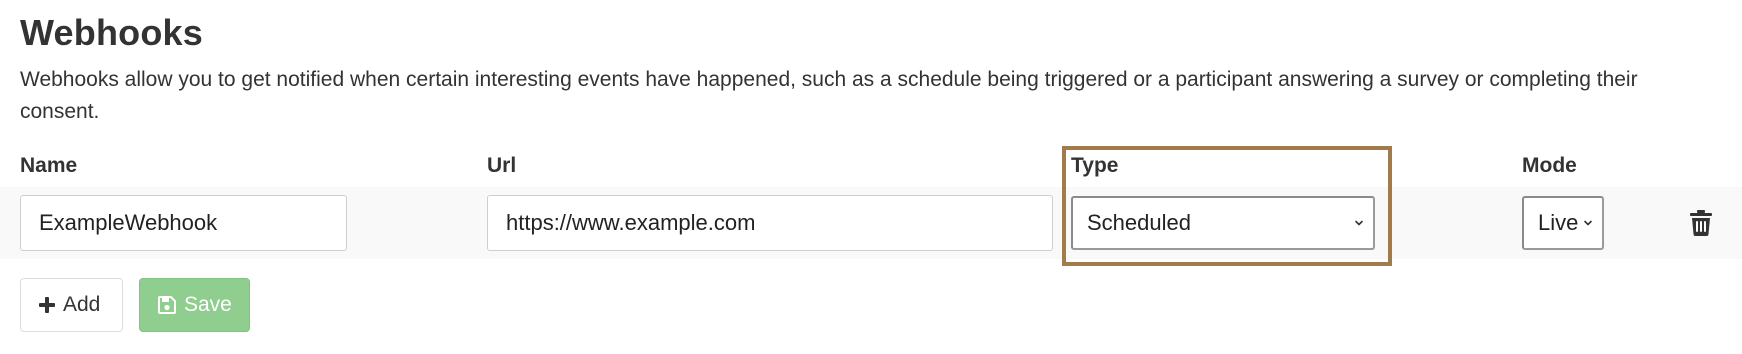 The width and height of the screenshot is (1742, 354). What do you see at coordinates (167, 305) in the screenshot?
I see `floppy-disk-icon` at bounding box center [167, 305].